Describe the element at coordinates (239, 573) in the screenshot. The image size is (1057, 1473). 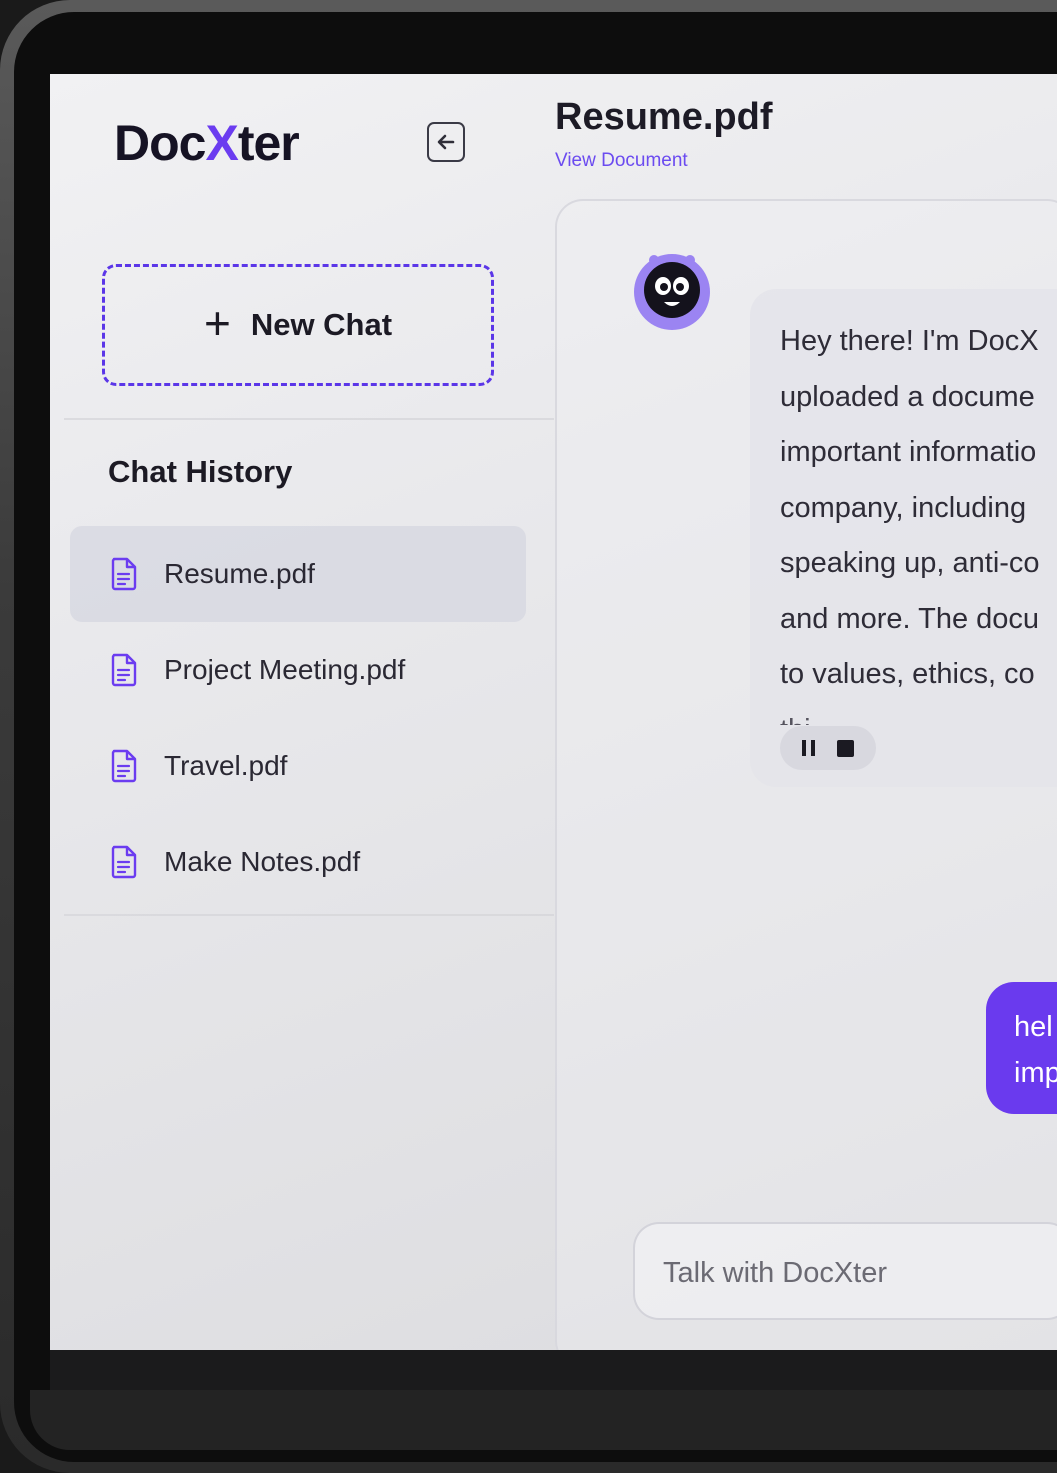
I see `history-item-label: Resume.pdf` at that location.